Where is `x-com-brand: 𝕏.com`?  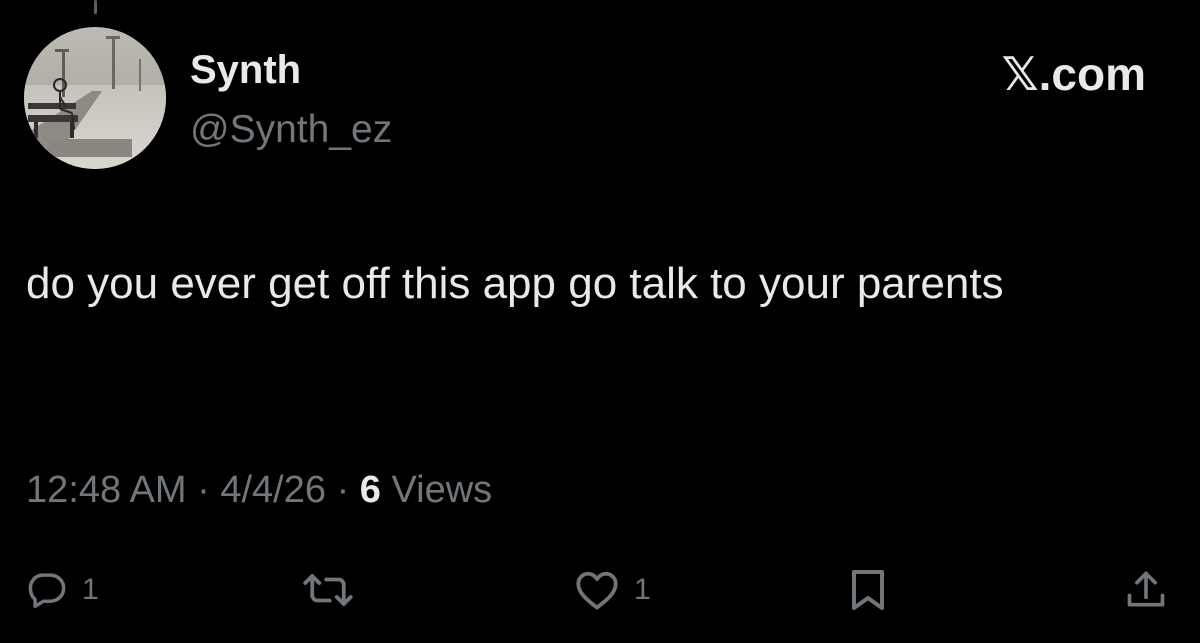
x-com-brand: 𝕏.com is located at coordinates (1073, 74).